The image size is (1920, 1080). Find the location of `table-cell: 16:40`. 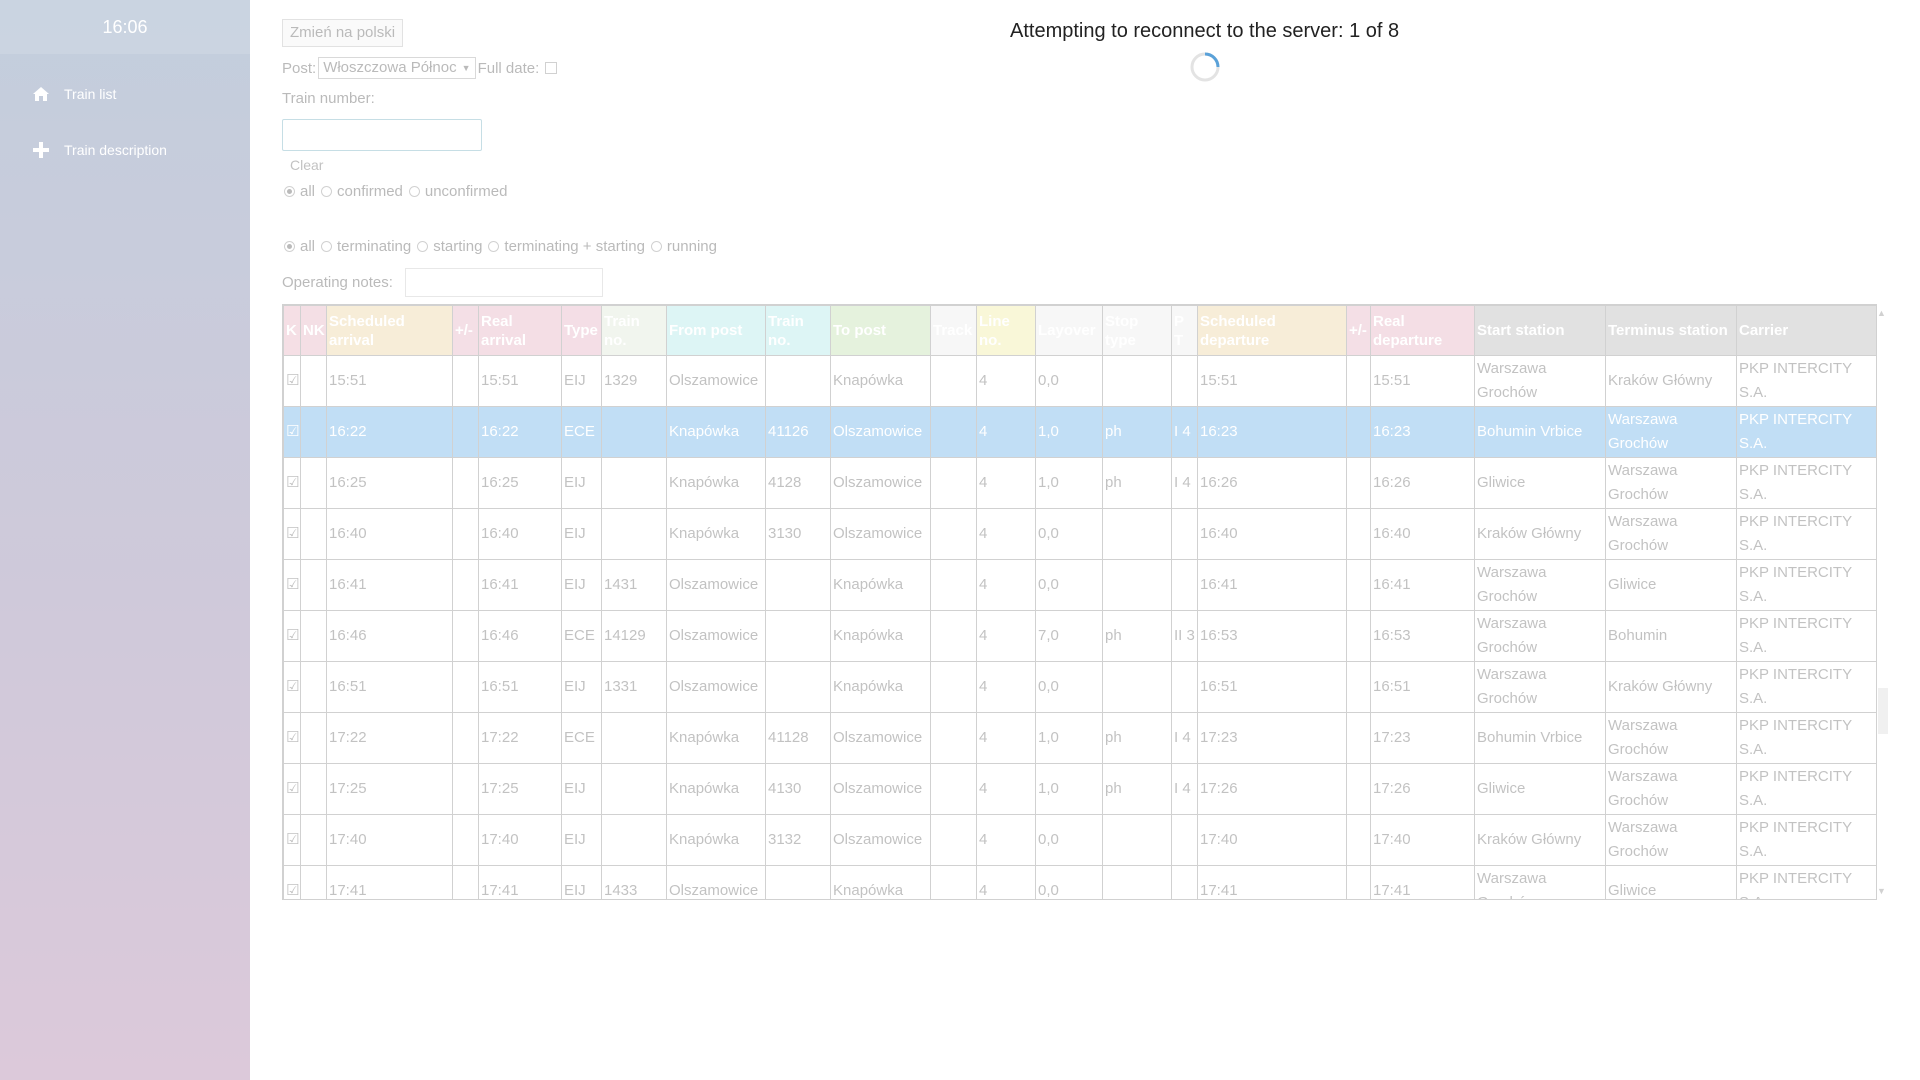

table-cell: 16:40 is located at coordinates (1272, 534).